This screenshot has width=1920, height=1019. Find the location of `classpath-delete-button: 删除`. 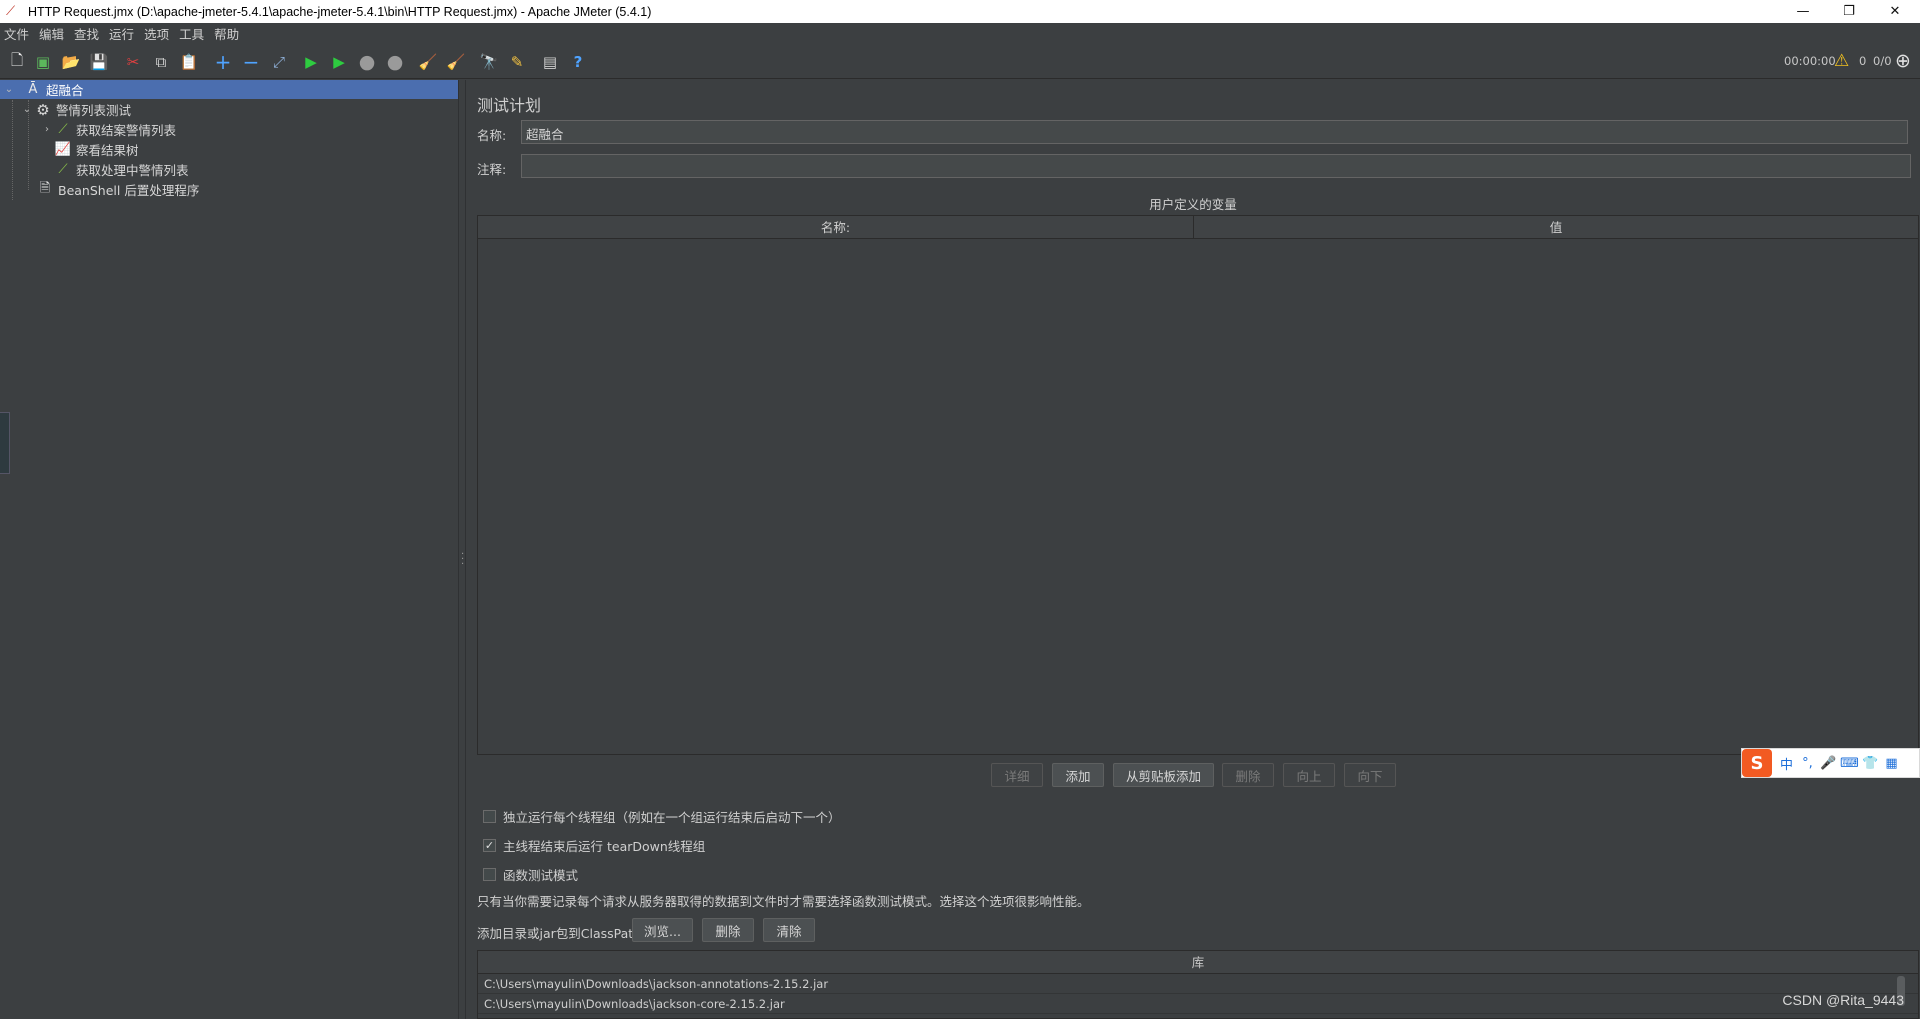

classpath-delete-button: 删除 is located at coordinates (728, 930).